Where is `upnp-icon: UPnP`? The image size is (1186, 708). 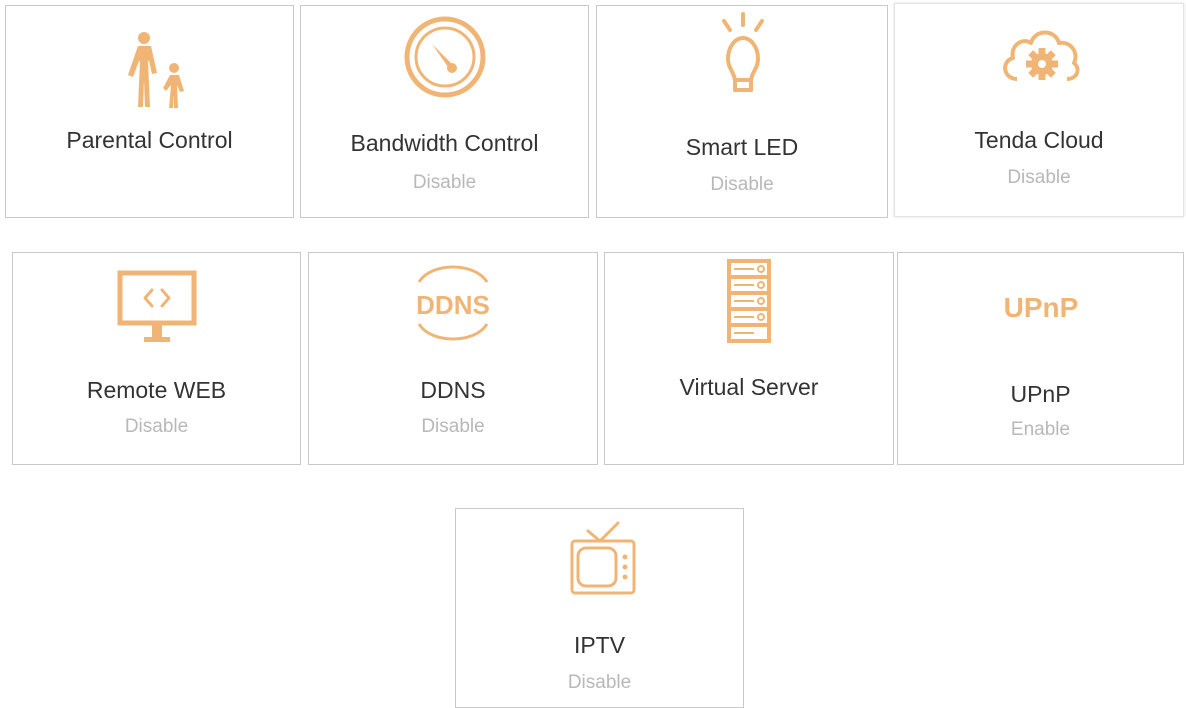 upnp-icon: UPnP is located at coordinates (1040, 302).